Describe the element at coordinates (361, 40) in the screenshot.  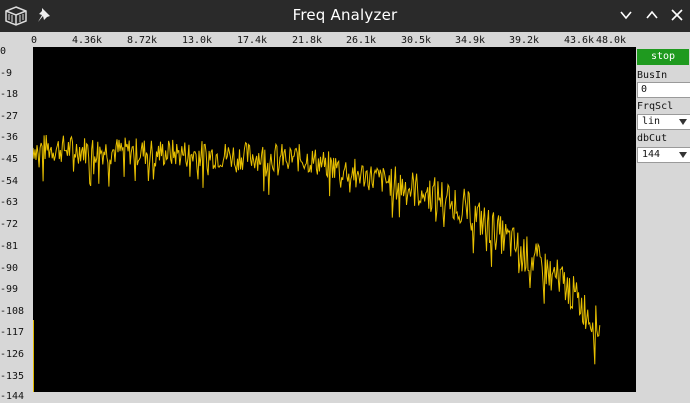
I see `x-tick-label: 26.1k` at that location.